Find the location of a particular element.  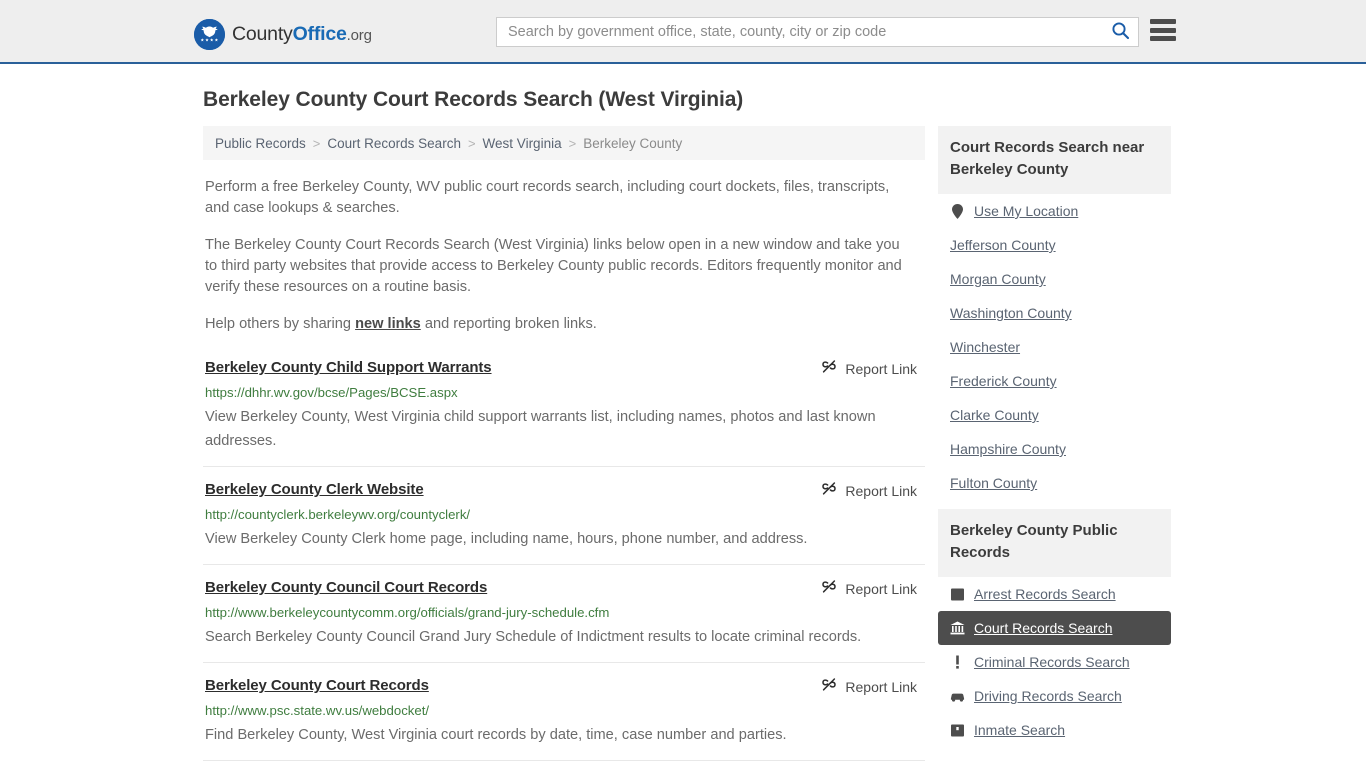

new-links-link: new links is located at coordinates (388, 324).